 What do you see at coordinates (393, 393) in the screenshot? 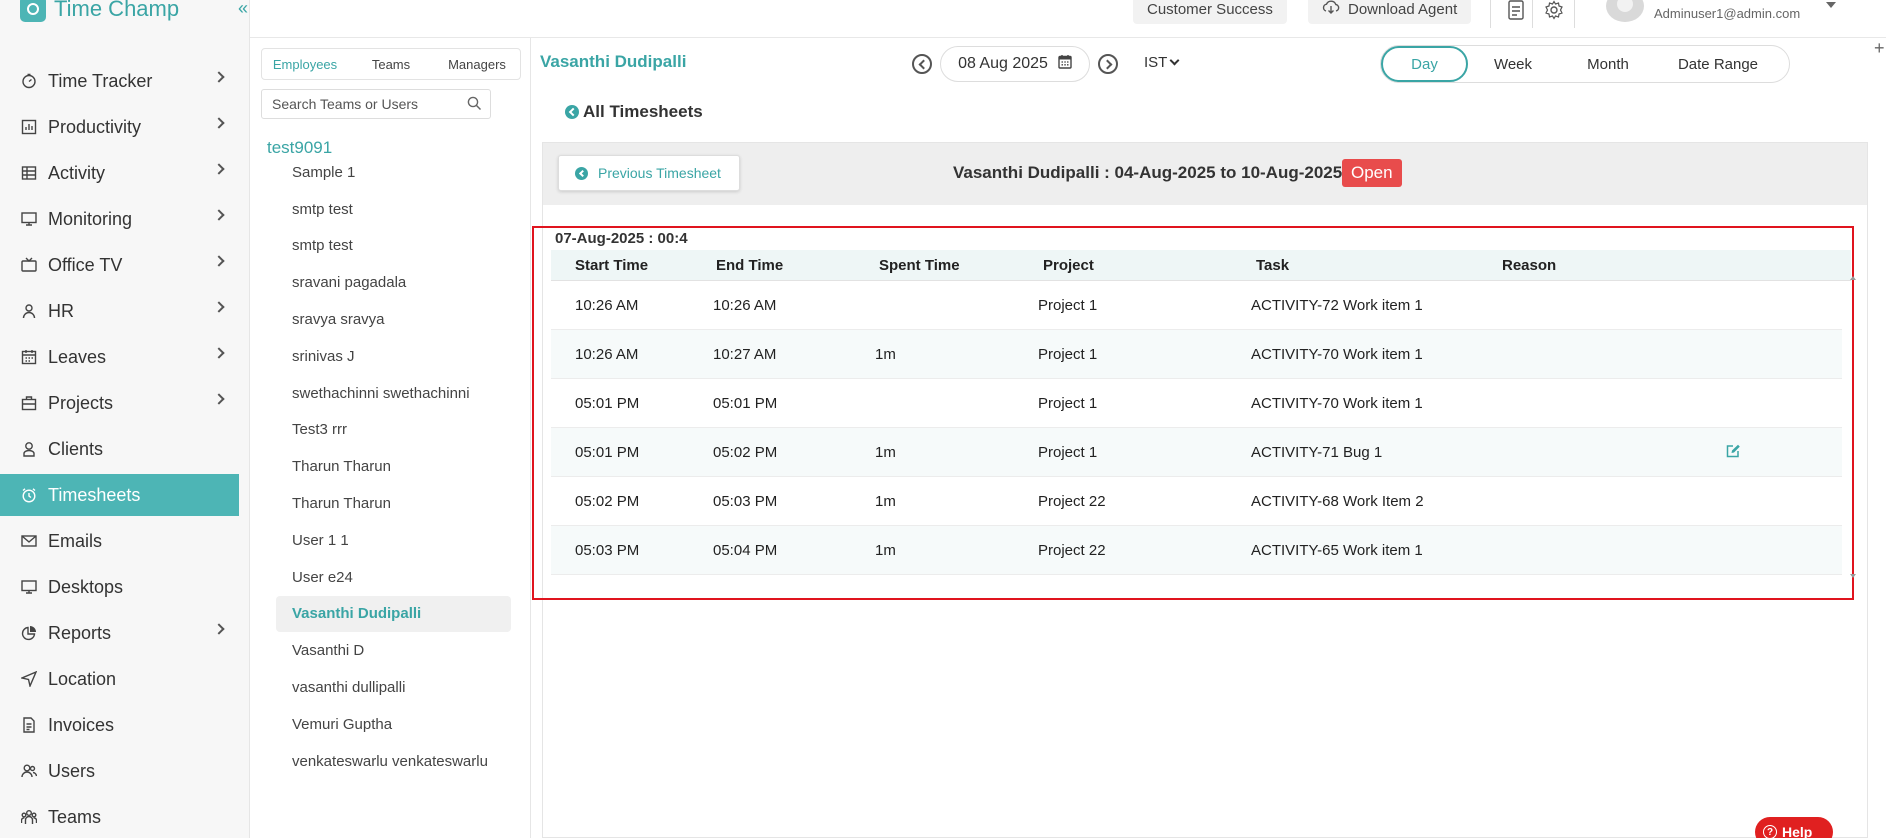
I see `user-list-item: swethachinni swethachinni` at bounding box center [393, 393].